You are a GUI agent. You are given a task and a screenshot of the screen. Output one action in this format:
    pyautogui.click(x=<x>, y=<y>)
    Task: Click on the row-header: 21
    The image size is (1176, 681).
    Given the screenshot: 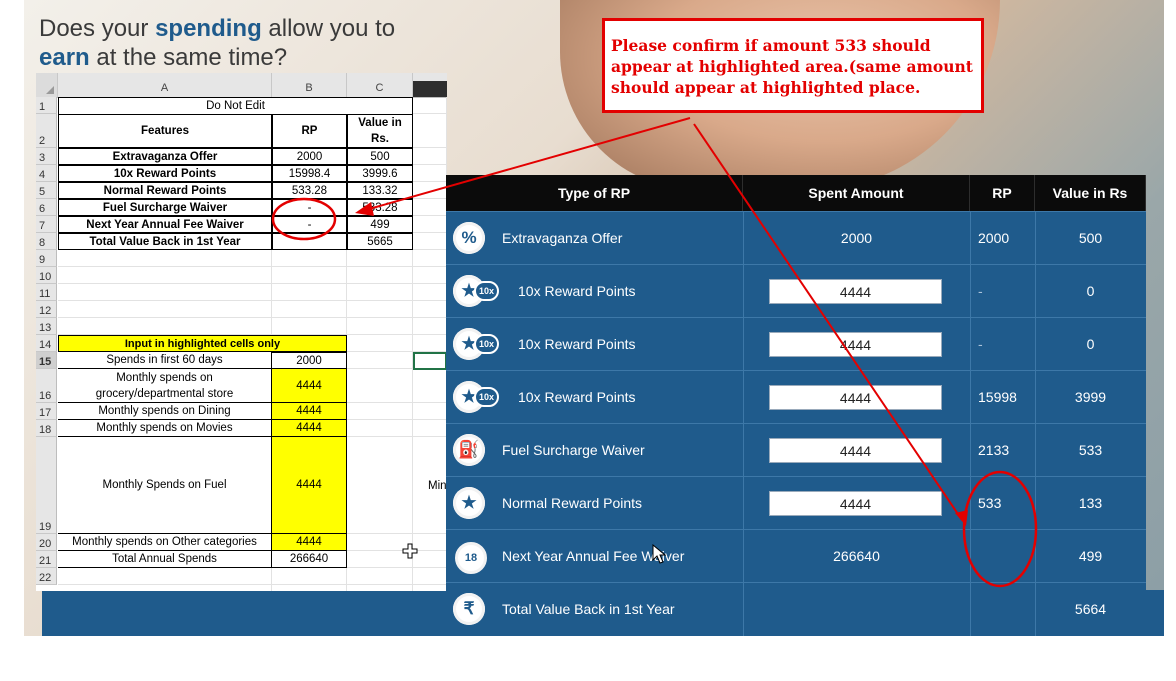 What is the action you would take?
    pyautogui.click(x=46, y=559)
    